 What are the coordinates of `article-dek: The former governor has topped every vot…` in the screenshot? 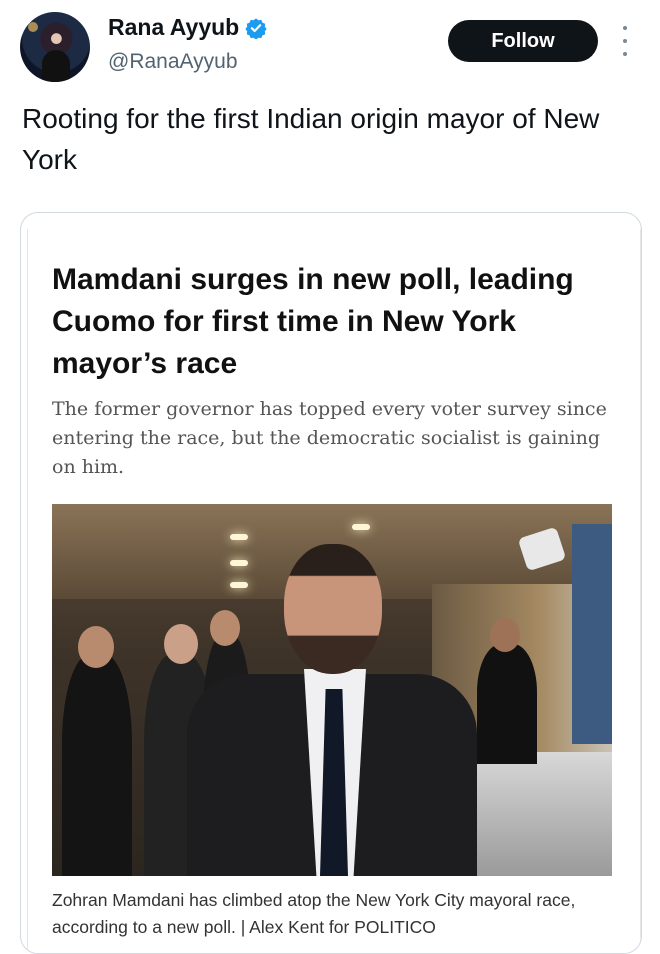 It's located at (329, 438).